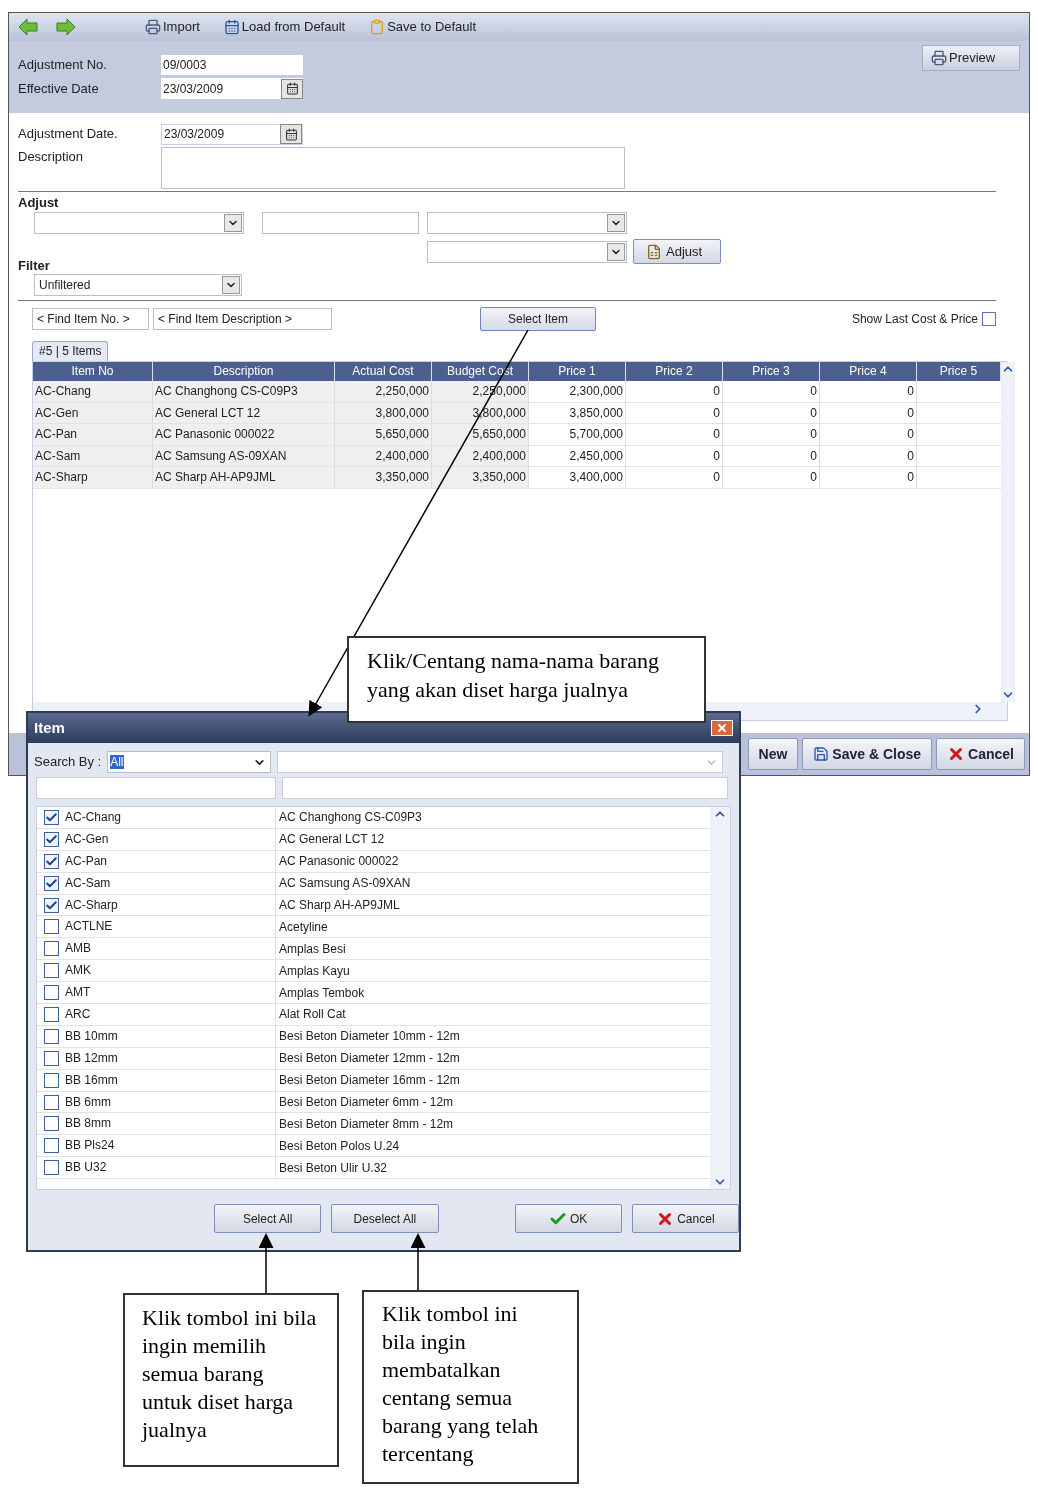 The image size is (1038, 1500). I want to click on close-icon, so click(722, 728).